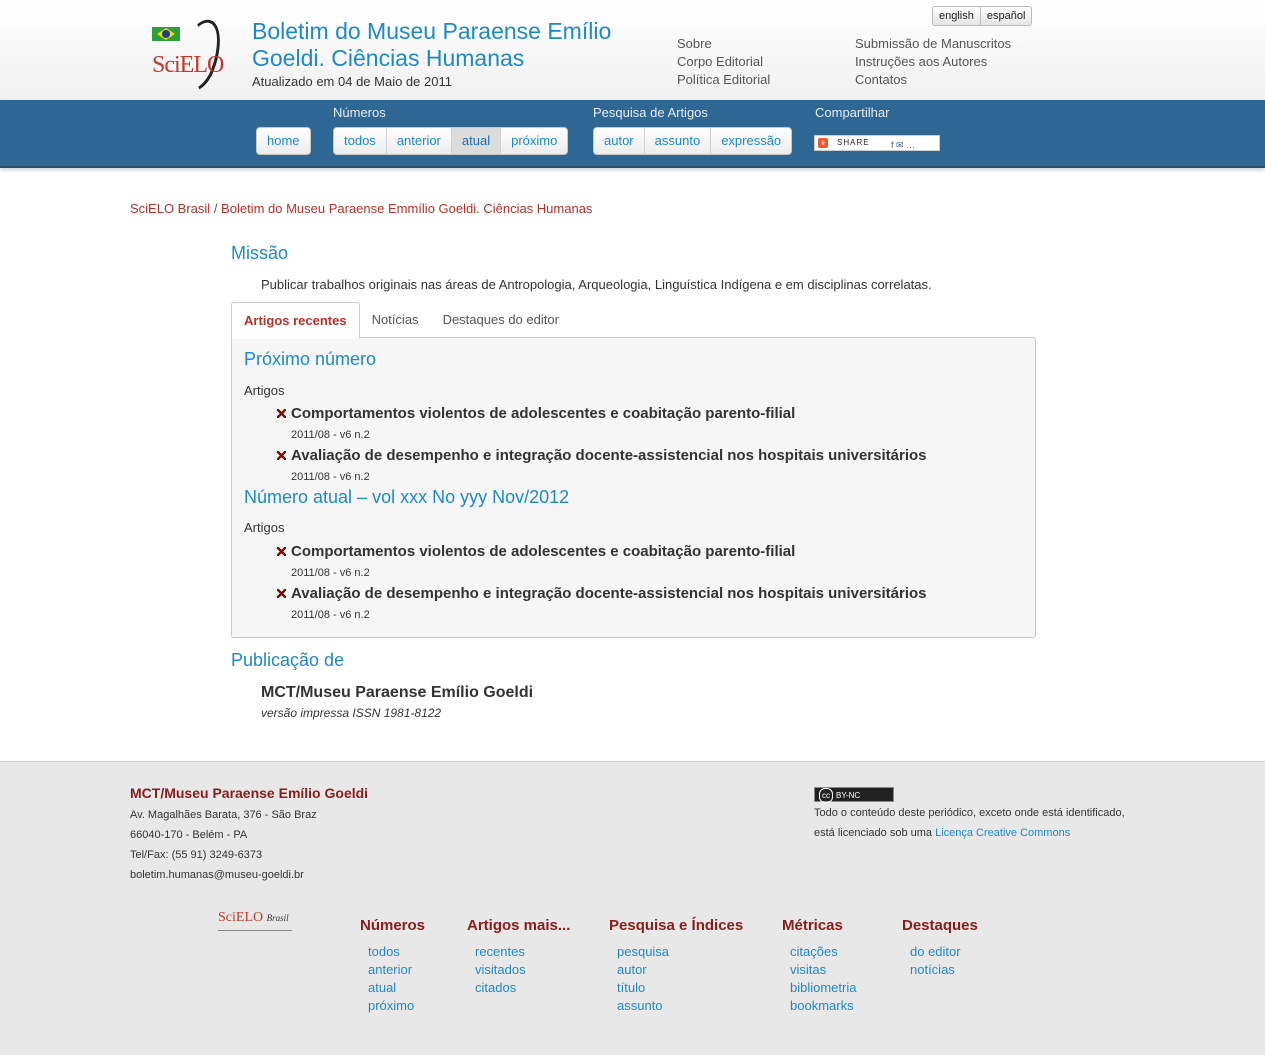  What do you see at coordinates (533, 141) in the screenshot?
I see `nav-proximo-button: próximo` at bounding box center [533, 141].